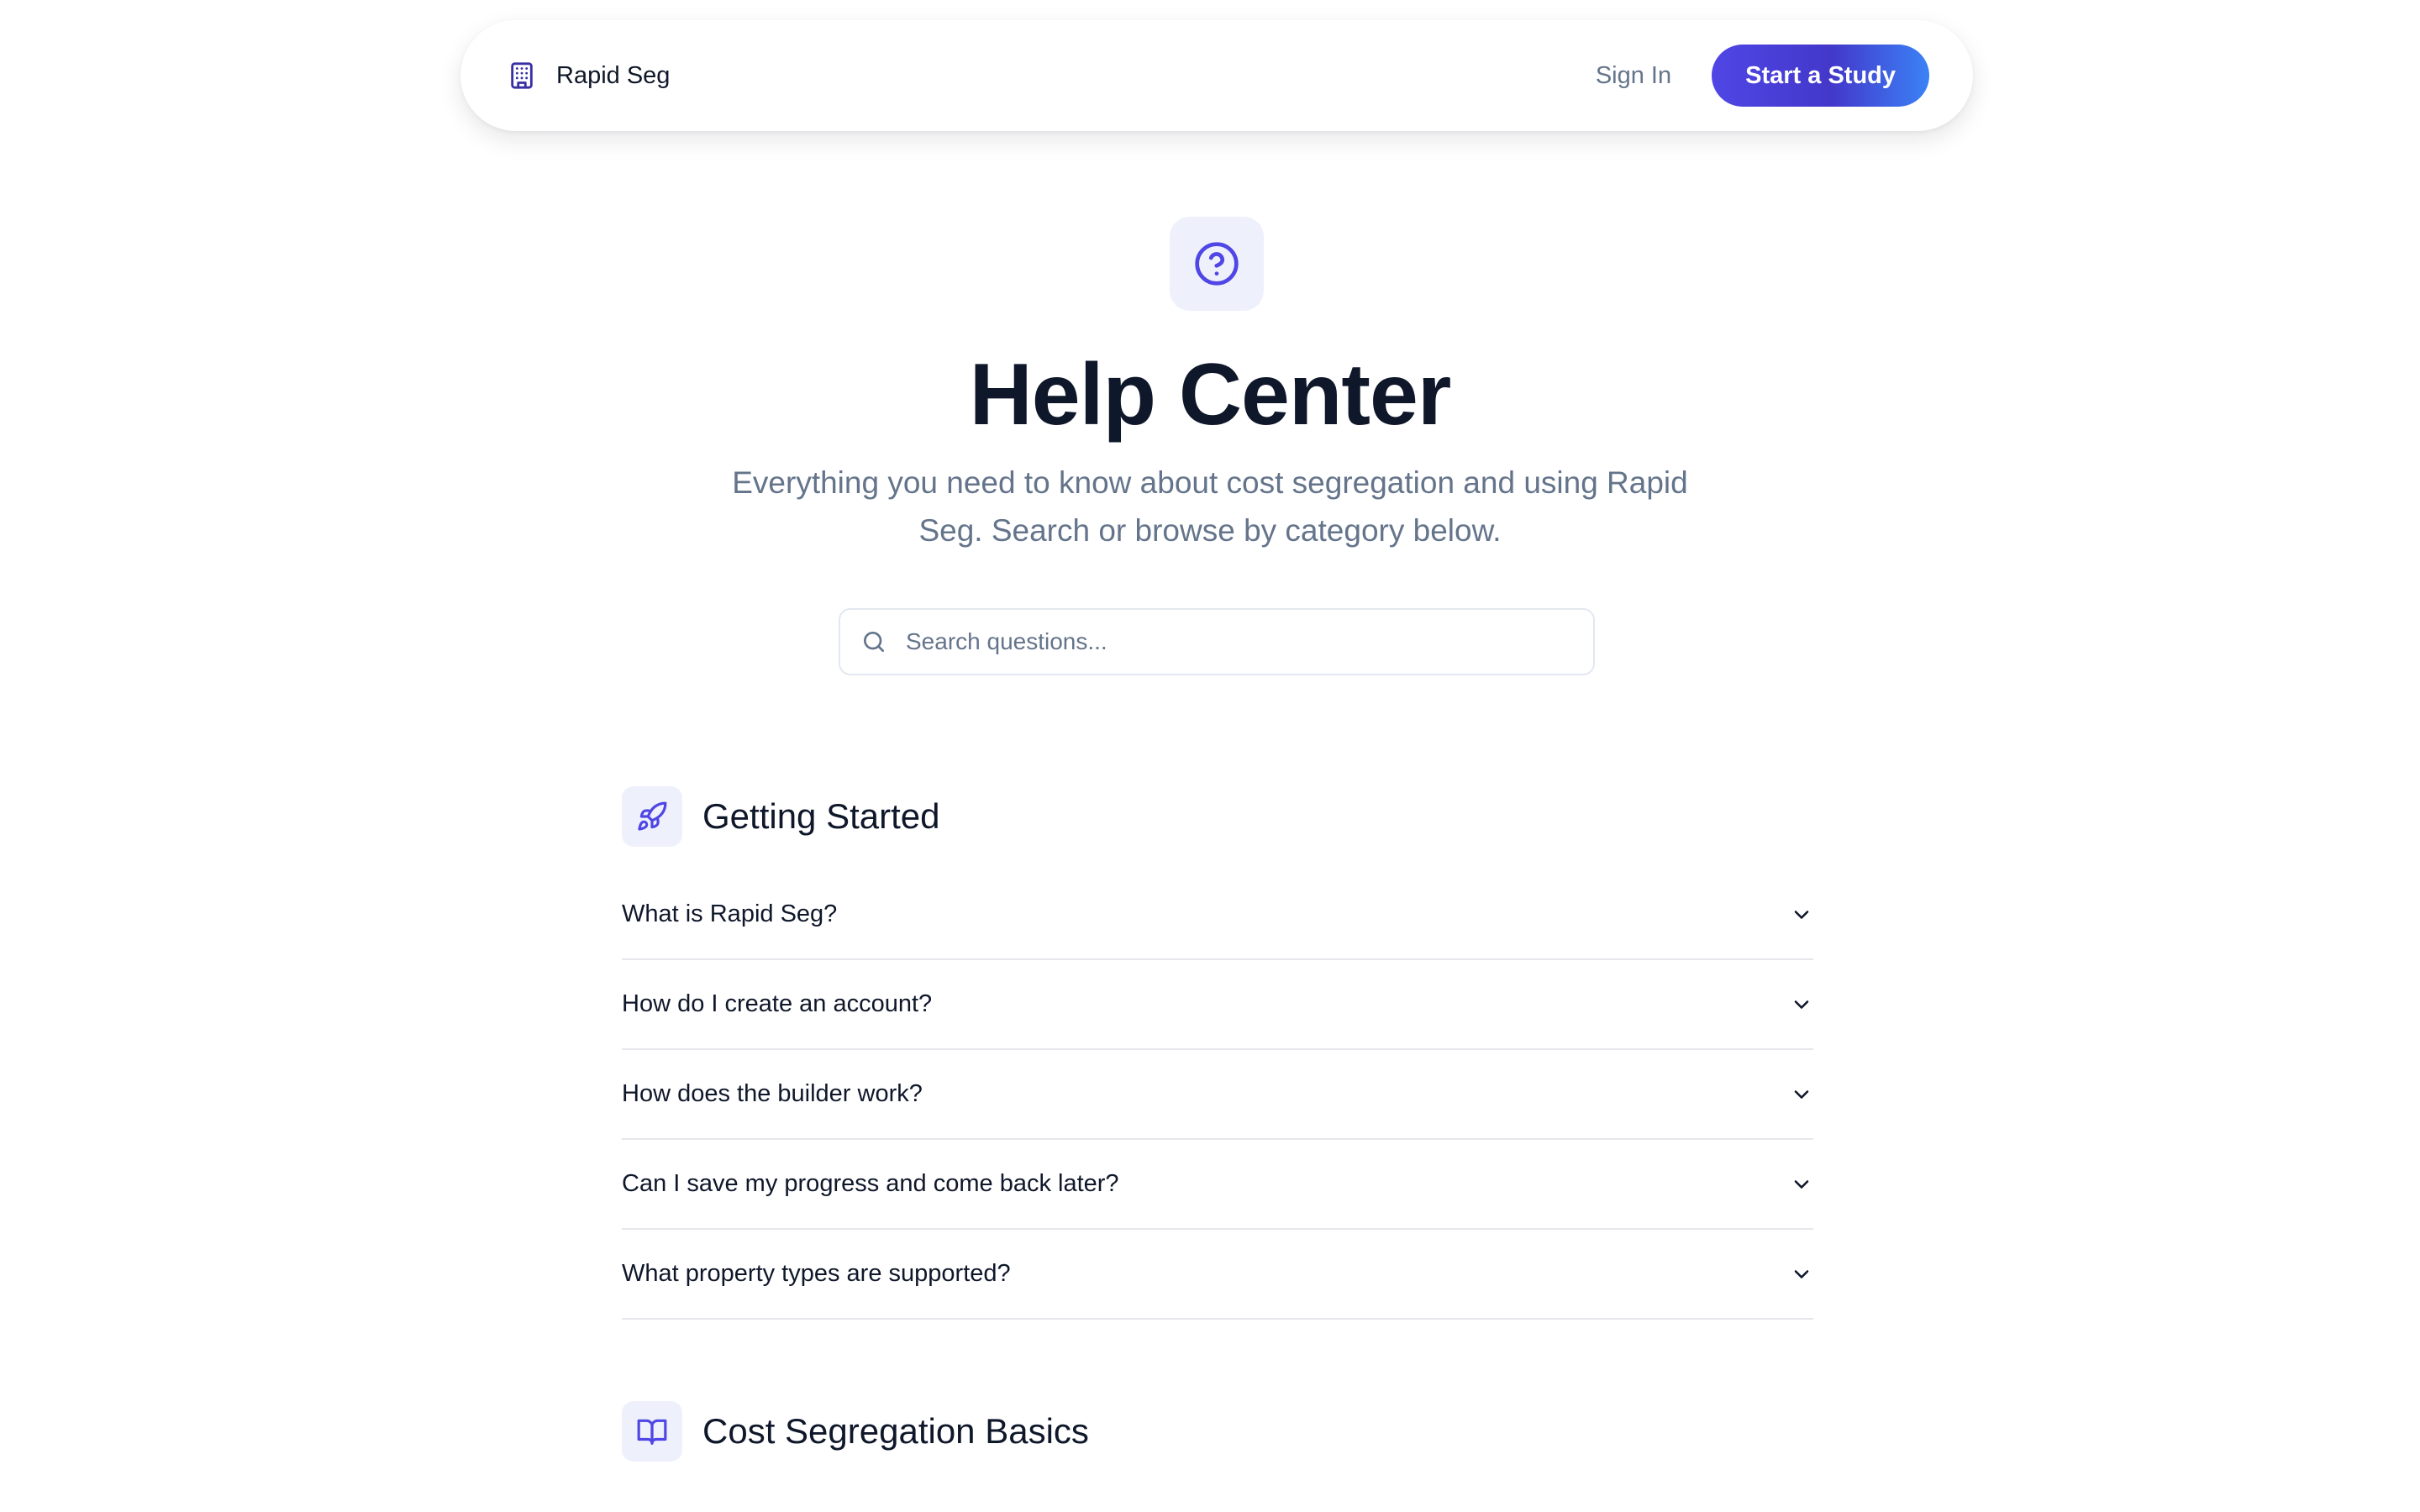 The height and width of the screenshot is (1512, 2420). What do you see at coordinates (730, 913) in the screenshot?
I see `faq-question: What is Rapid Seg?` at bounding box center [730, 913].